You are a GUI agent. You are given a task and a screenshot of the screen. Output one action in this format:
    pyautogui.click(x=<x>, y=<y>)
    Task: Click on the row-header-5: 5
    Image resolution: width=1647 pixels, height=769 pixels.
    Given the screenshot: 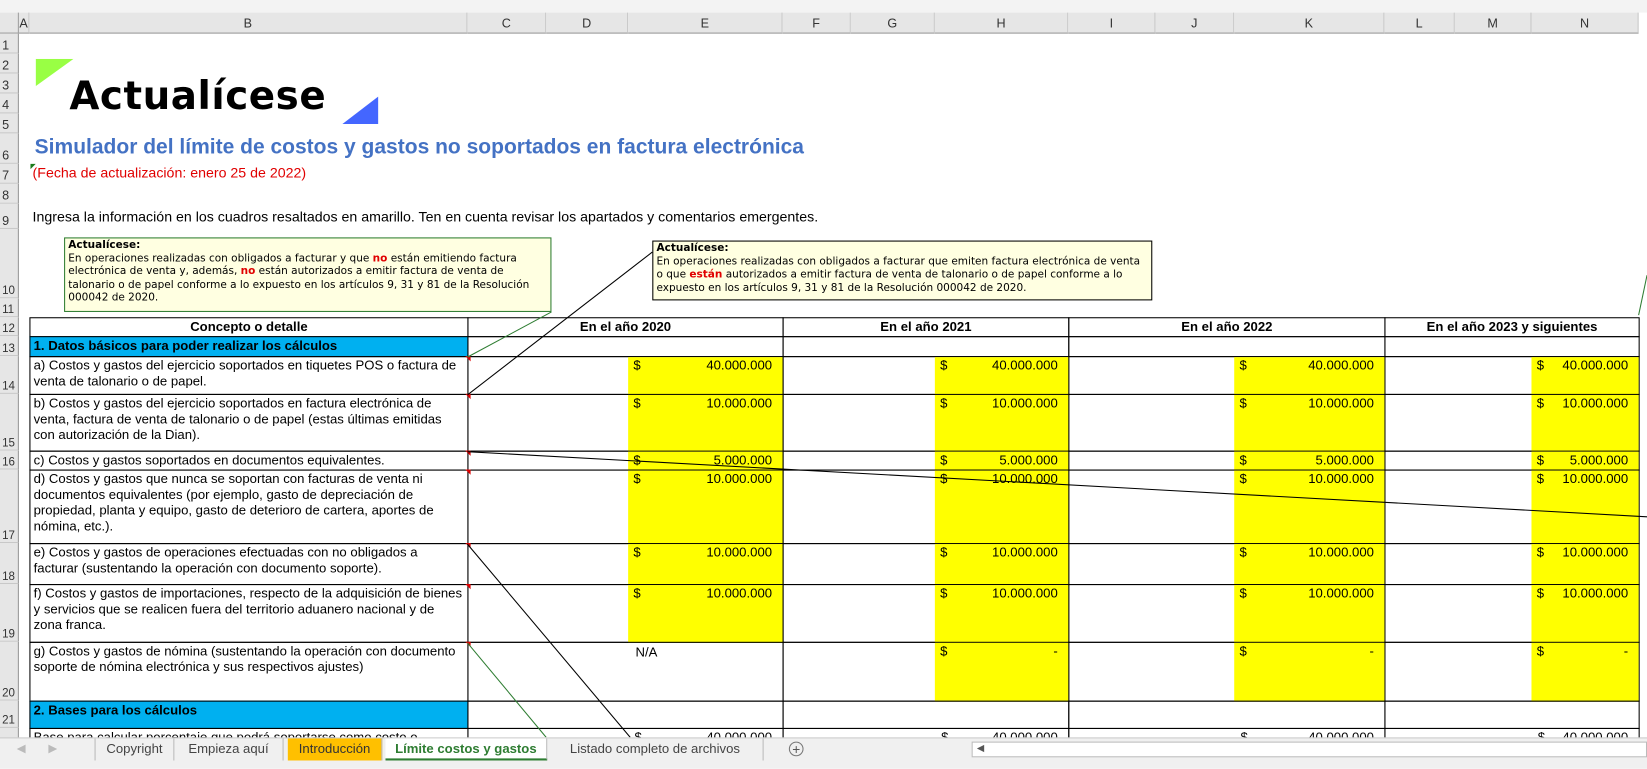 What is the action you would take?
    pyautogui.click(x=9, y=123)
    